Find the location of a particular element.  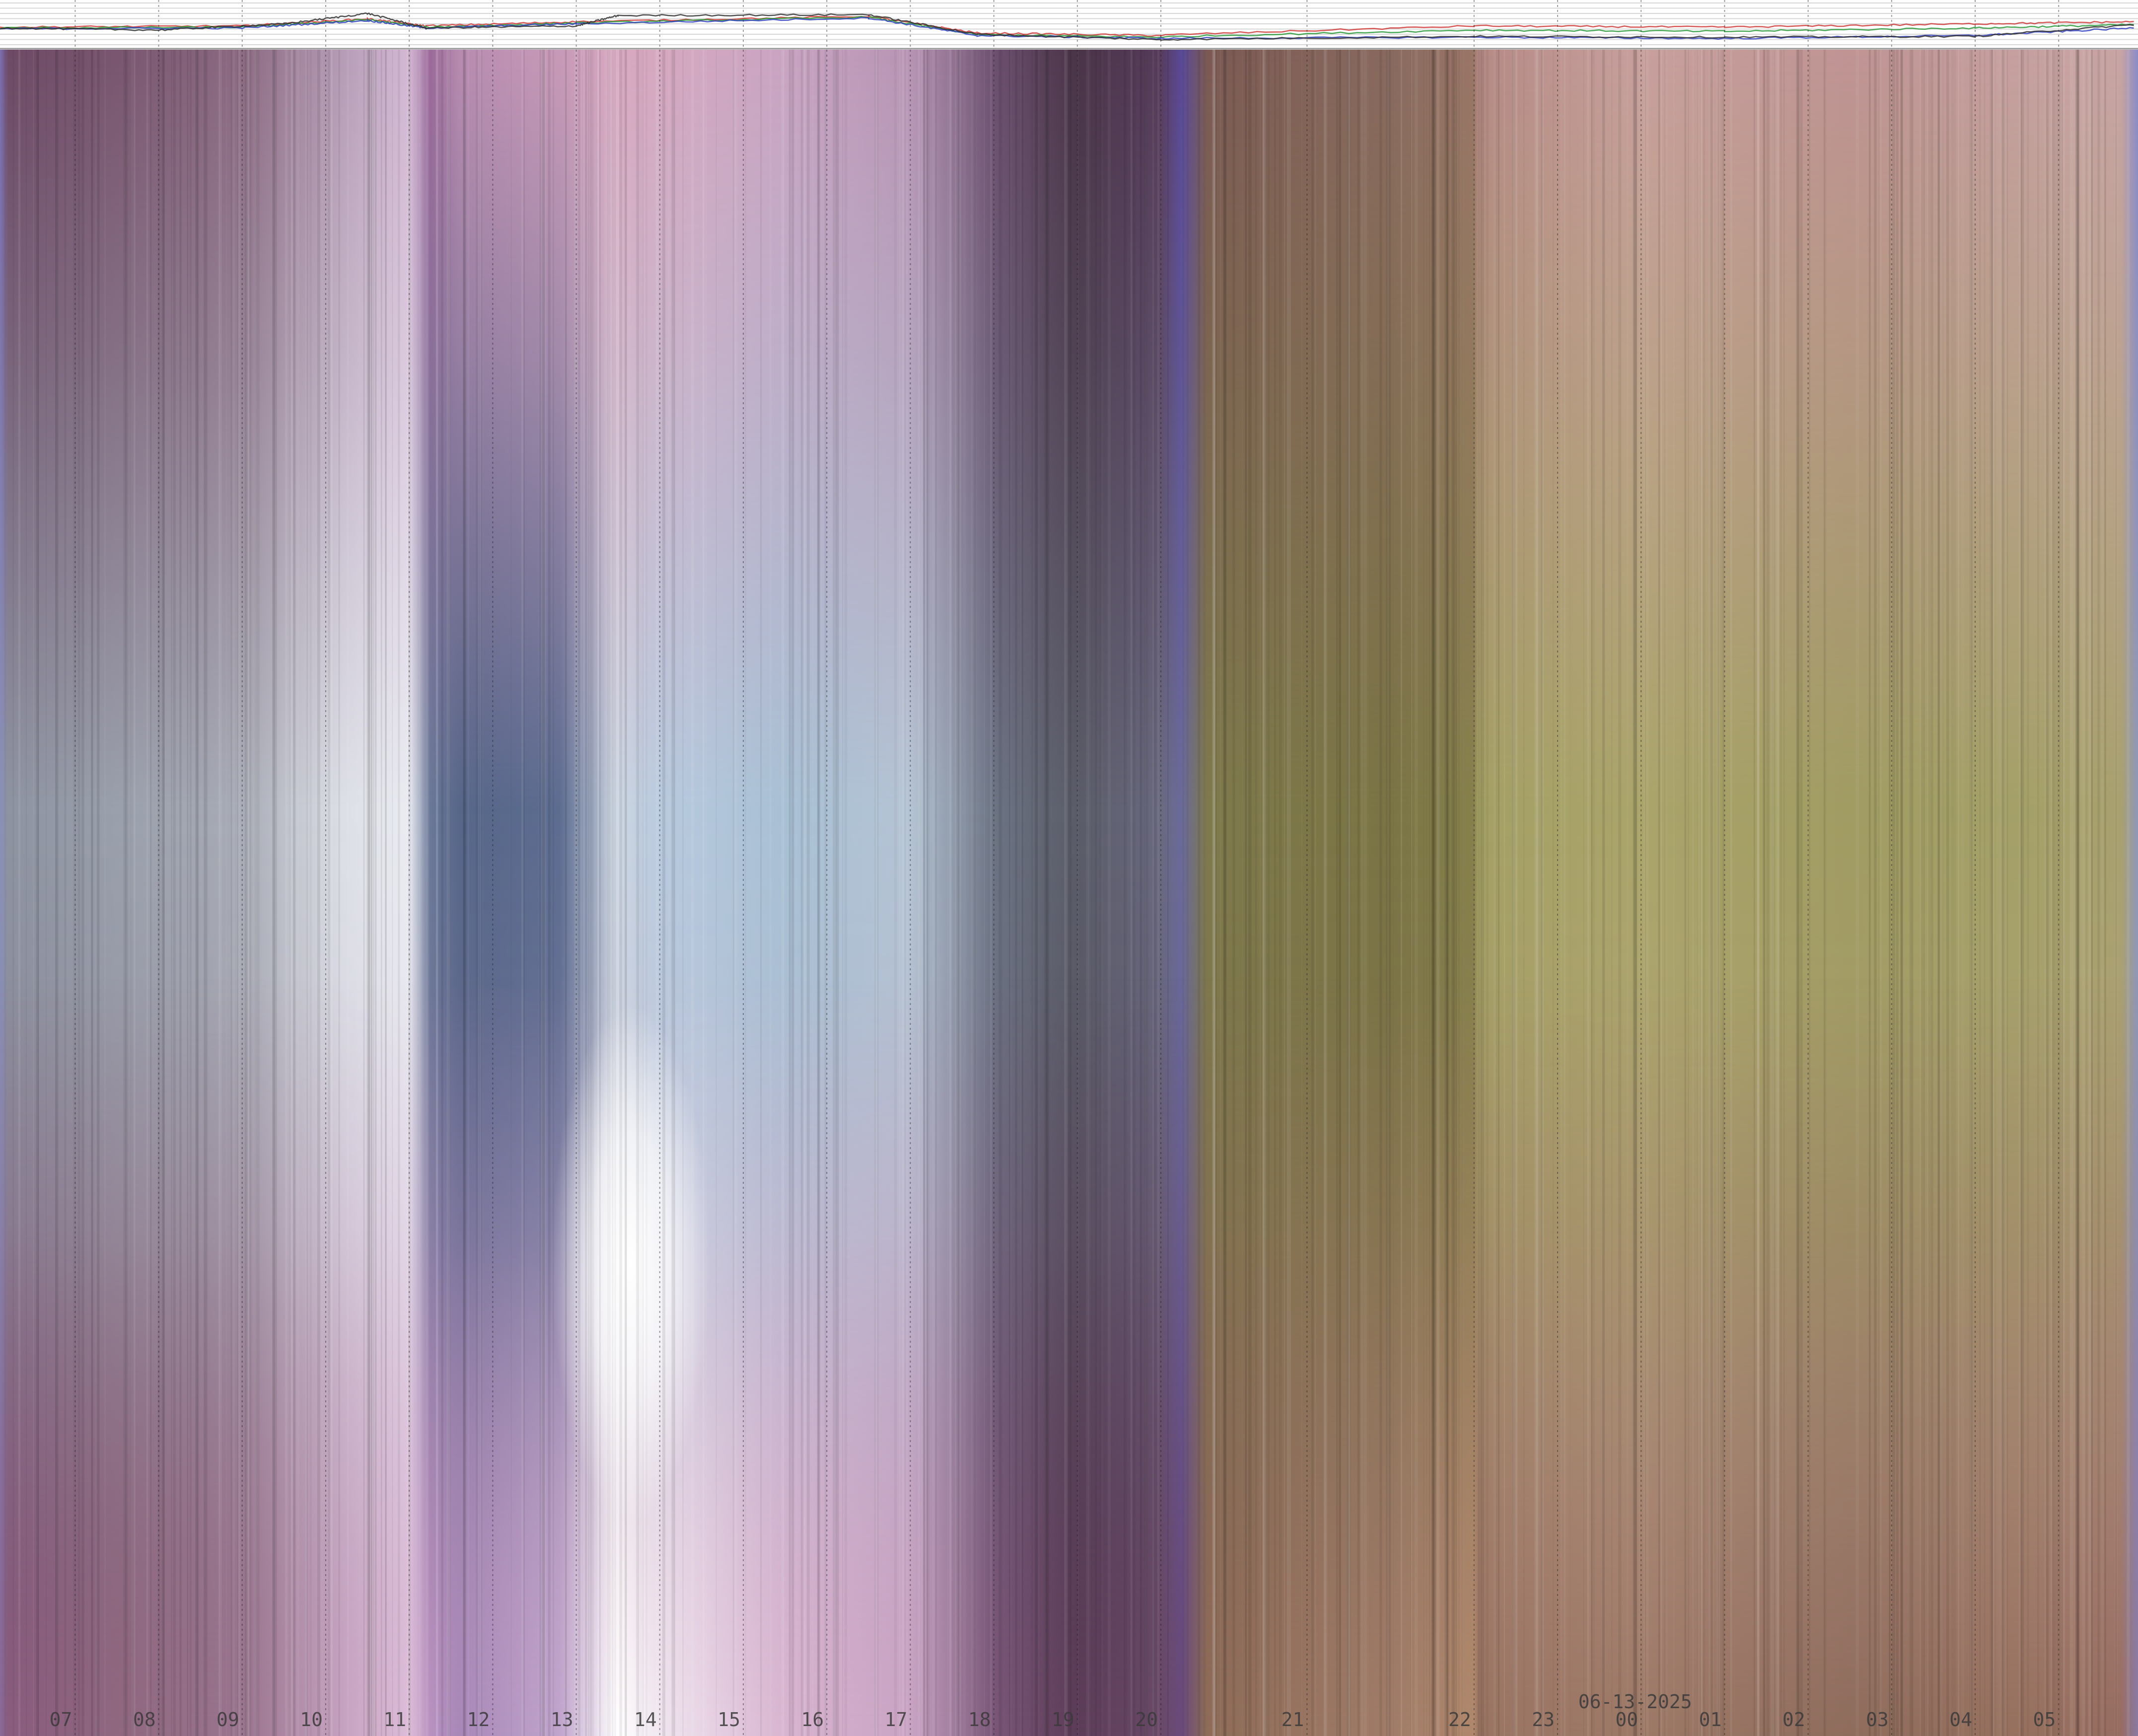

x-tick-label: 02 is located at coordinates (1794, 1720).